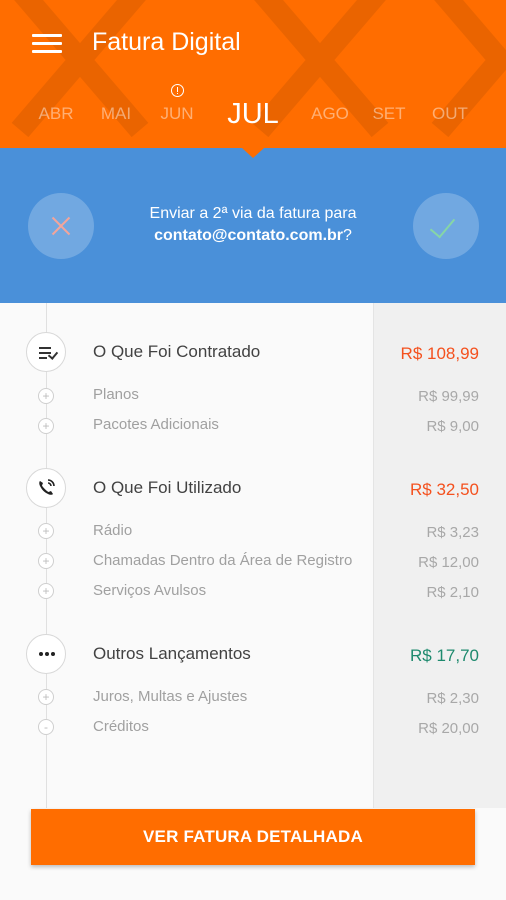 This screenshot has height=900, width=506. I want to click on alert-icon, so click(177, 90).